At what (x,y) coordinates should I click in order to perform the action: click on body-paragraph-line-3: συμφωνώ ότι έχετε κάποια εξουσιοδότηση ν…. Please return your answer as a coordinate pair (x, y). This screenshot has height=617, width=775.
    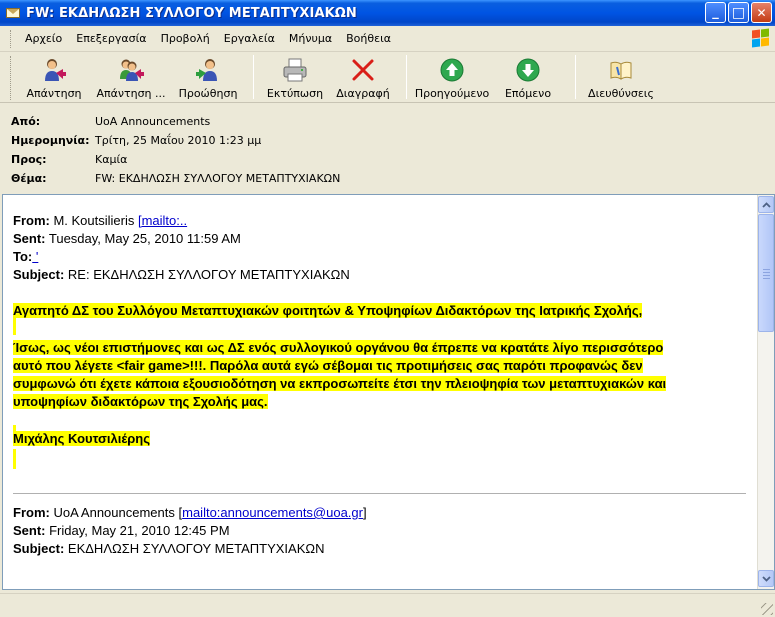
    Looking at the image, I should click on (340, 383).